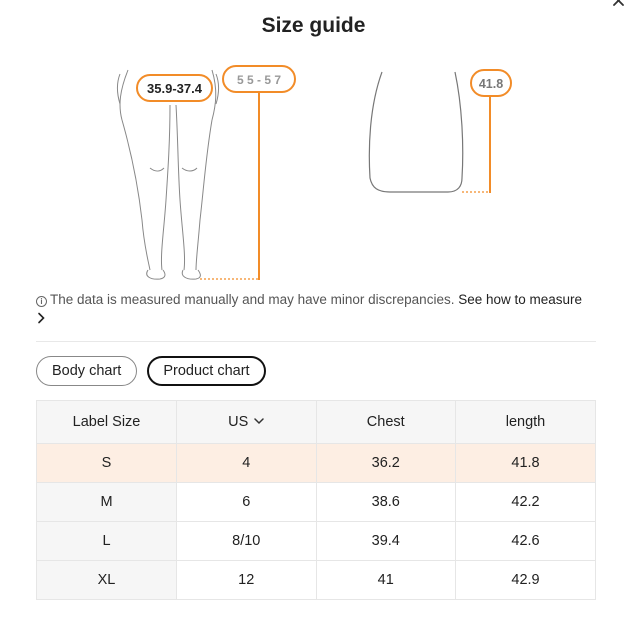  What do you see at coordinates (206, 371) in the screenshot?
I see `tab-product-chart: Product chart` at bounding box center [206, 371].